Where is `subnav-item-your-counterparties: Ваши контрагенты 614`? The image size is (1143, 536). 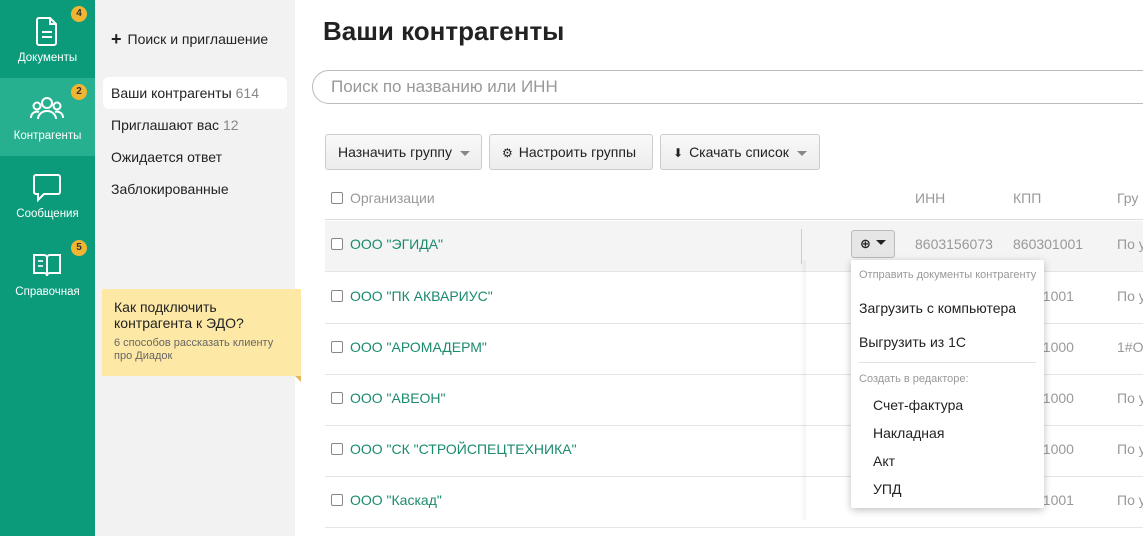
subnav-item-your-counterparties: Ваши контрагенты 614 is located at coordinates (195, 93).